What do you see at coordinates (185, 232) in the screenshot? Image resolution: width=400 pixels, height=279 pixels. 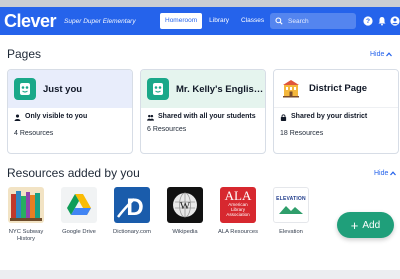 I see `resource-label: Wikipedia` at bounding box center [185, 232].